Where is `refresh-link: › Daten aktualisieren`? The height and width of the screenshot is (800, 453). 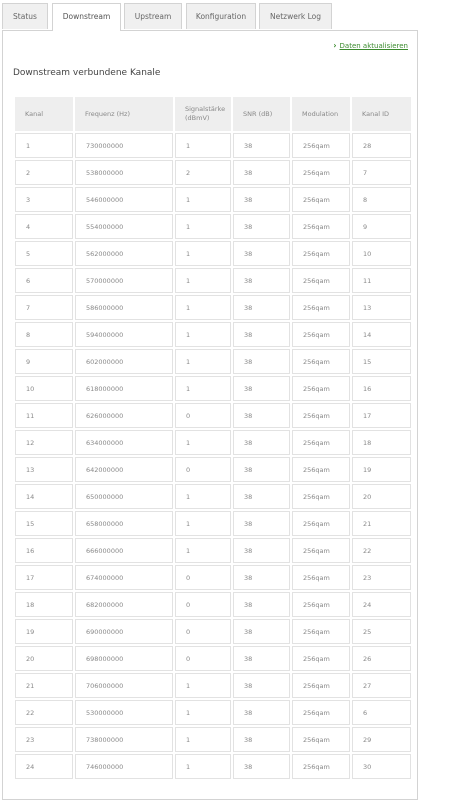 refresh-link: › Daten aktualisieren is located at coordinates (370, 45).